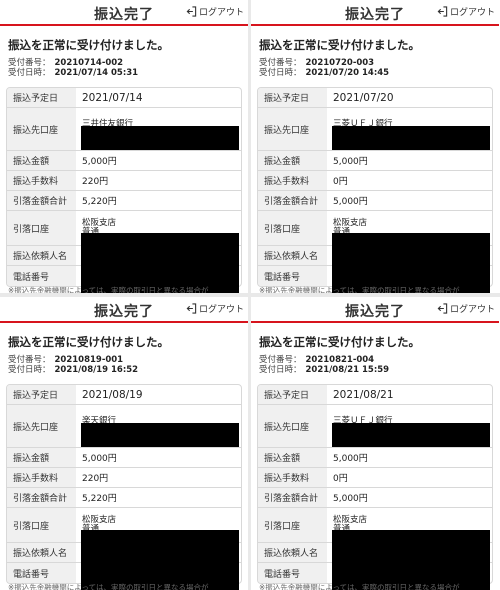 The width and height of the screenshot is (500, 590). I want to click on table-row: 振込予定日 2021/07/20, so click(375, 98).